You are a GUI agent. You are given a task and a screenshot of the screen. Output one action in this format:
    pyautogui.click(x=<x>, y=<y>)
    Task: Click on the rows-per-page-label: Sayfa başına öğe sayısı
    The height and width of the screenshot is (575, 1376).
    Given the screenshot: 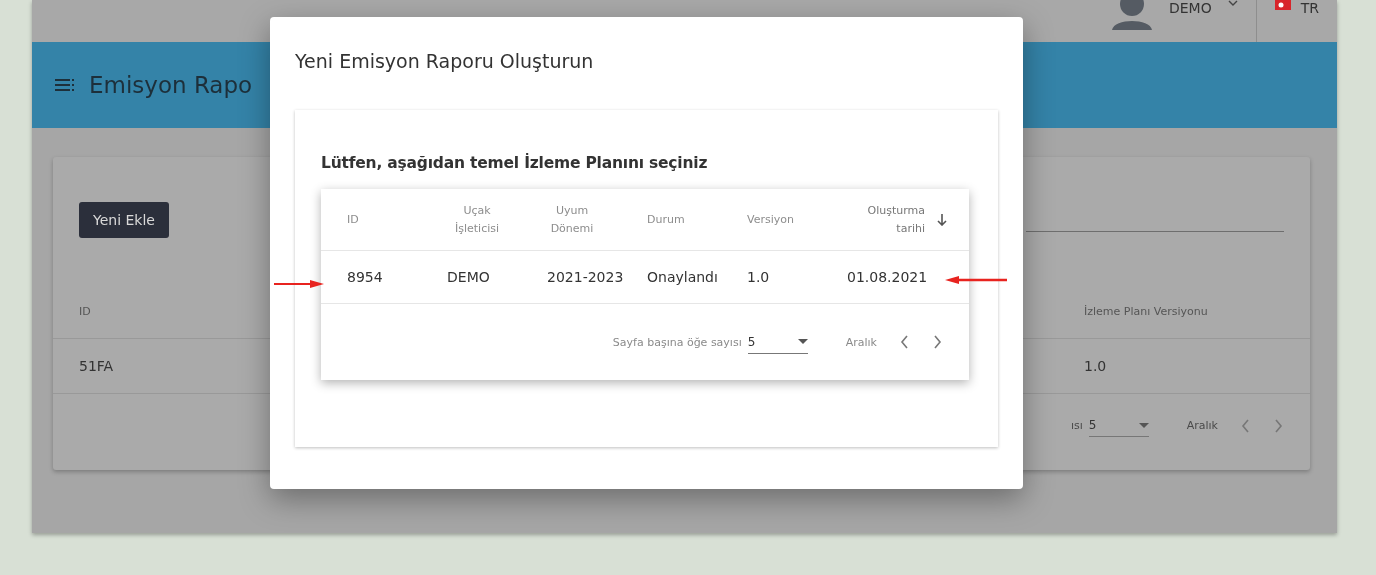 What is the action you would take?
    pyautogui.click(x=677, y=342)
    